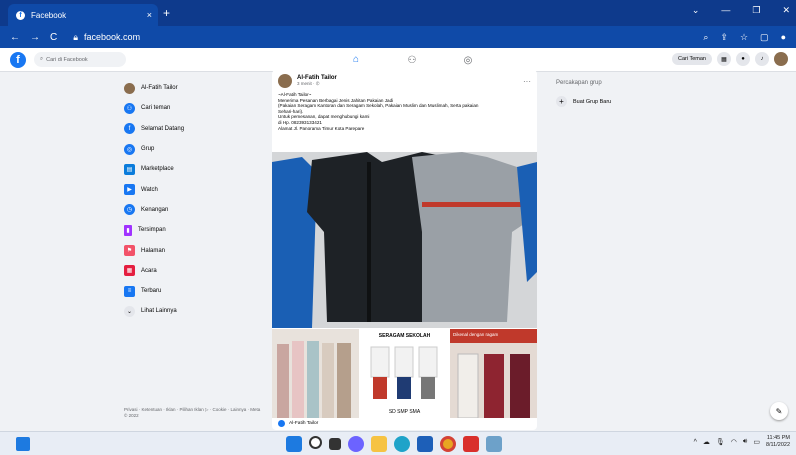 The image size is (796, 455). What do you see at coordinates (404, 373) in the screenshot?
I see `post-image-school-uniform: SERAGAM SEKOLAH SD SMP SMA` at bounding box center [404, 373].